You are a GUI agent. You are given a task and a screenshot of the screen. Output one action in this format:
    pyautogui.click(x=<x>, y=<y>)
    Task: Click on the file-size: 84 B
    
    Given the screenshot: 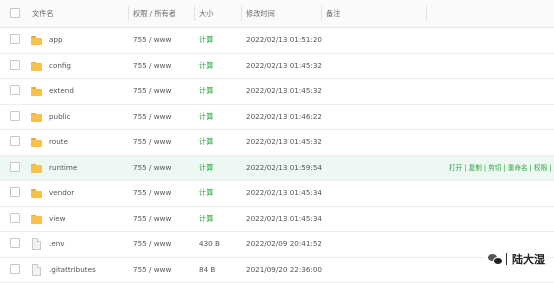 What is the action you would take?
    pyautogui.click(x=207, y=270)
    